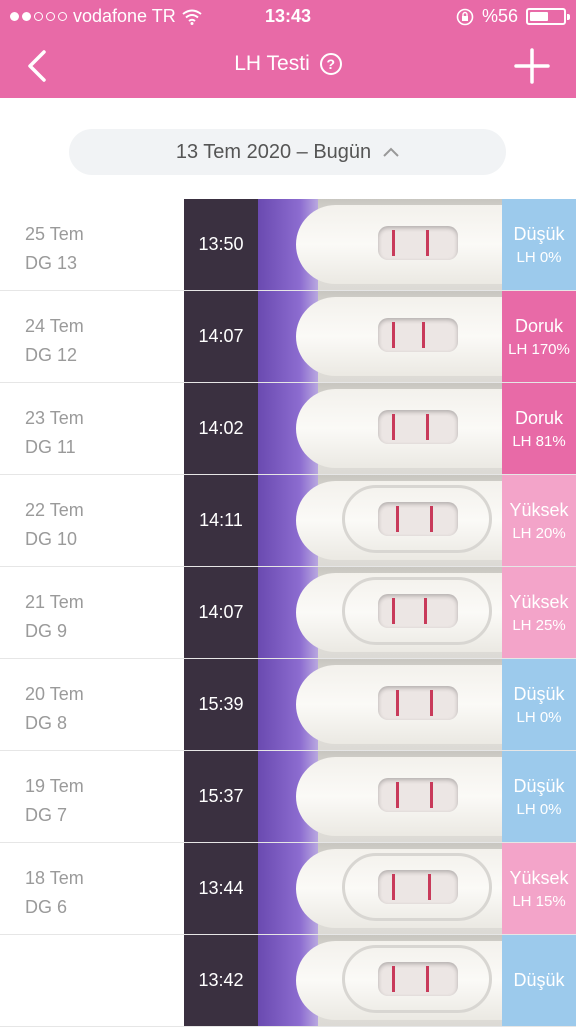 Image resolution: width=576 pixels, height=1027 pixels. I want to click on battery-icon, so click(548, 16).